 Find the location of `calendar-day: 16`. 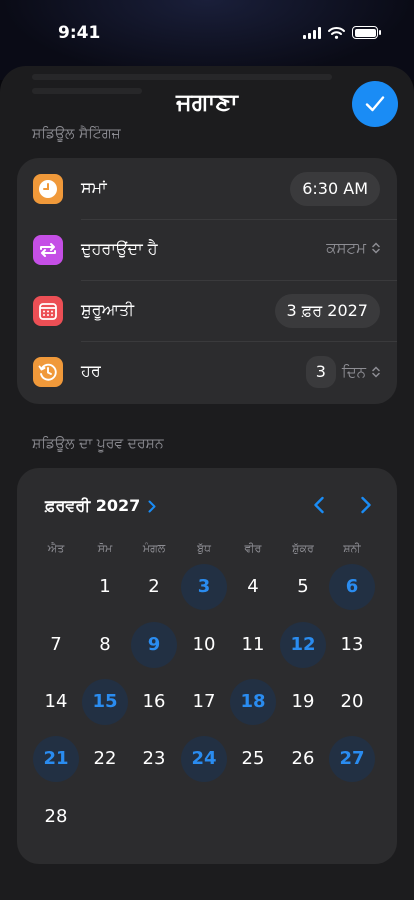

calendar-day: 16 is located at coordinates (154, 702).